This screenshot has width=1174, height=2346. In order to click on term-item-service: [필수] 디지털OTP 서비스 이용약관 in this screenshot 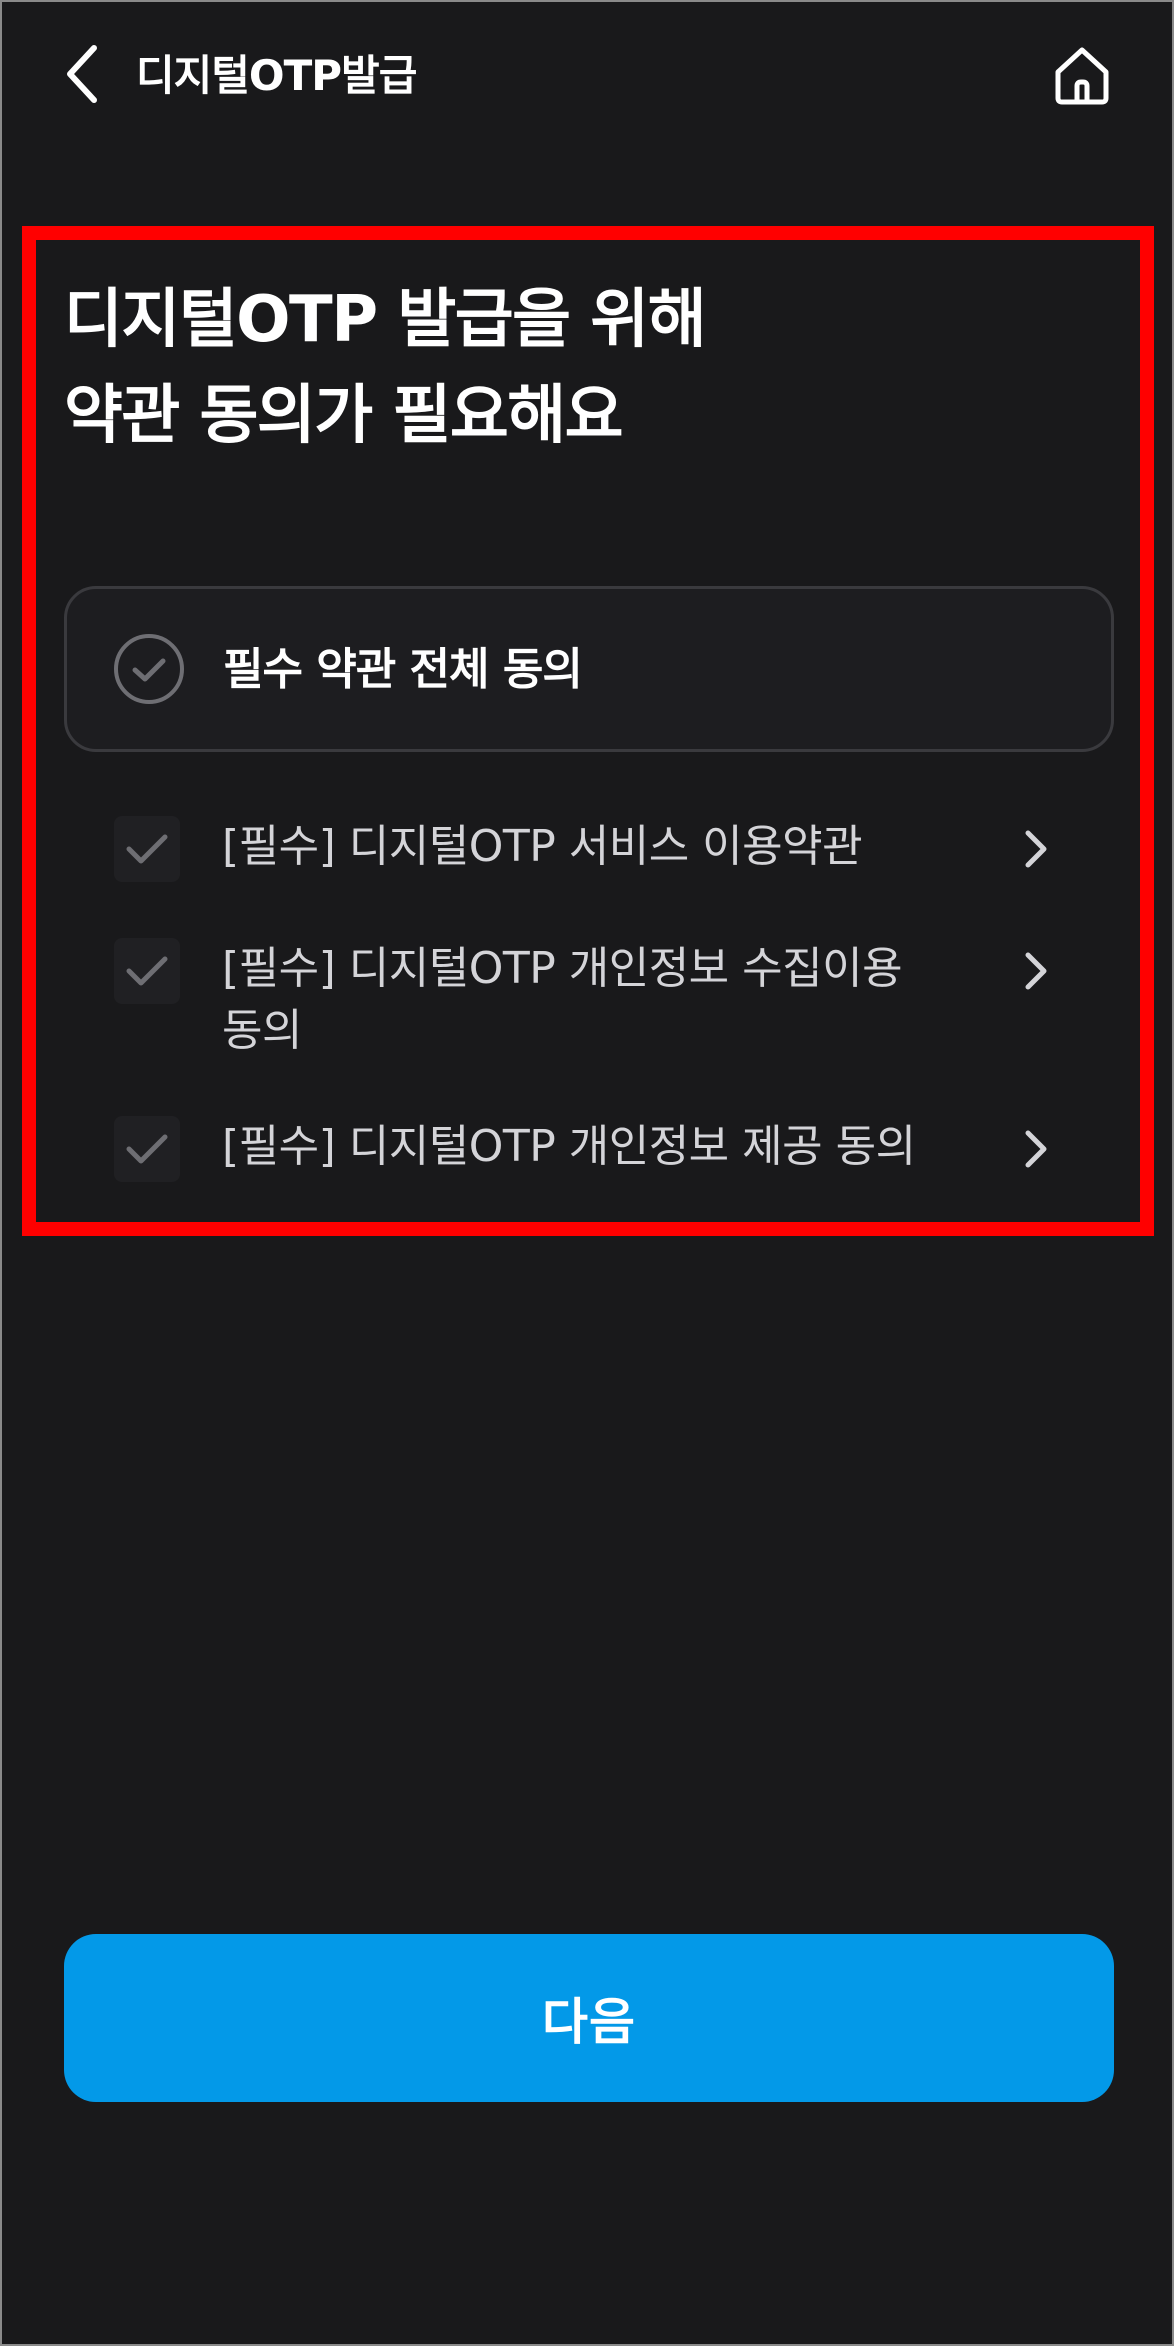, I will do `click(587, 851)`.